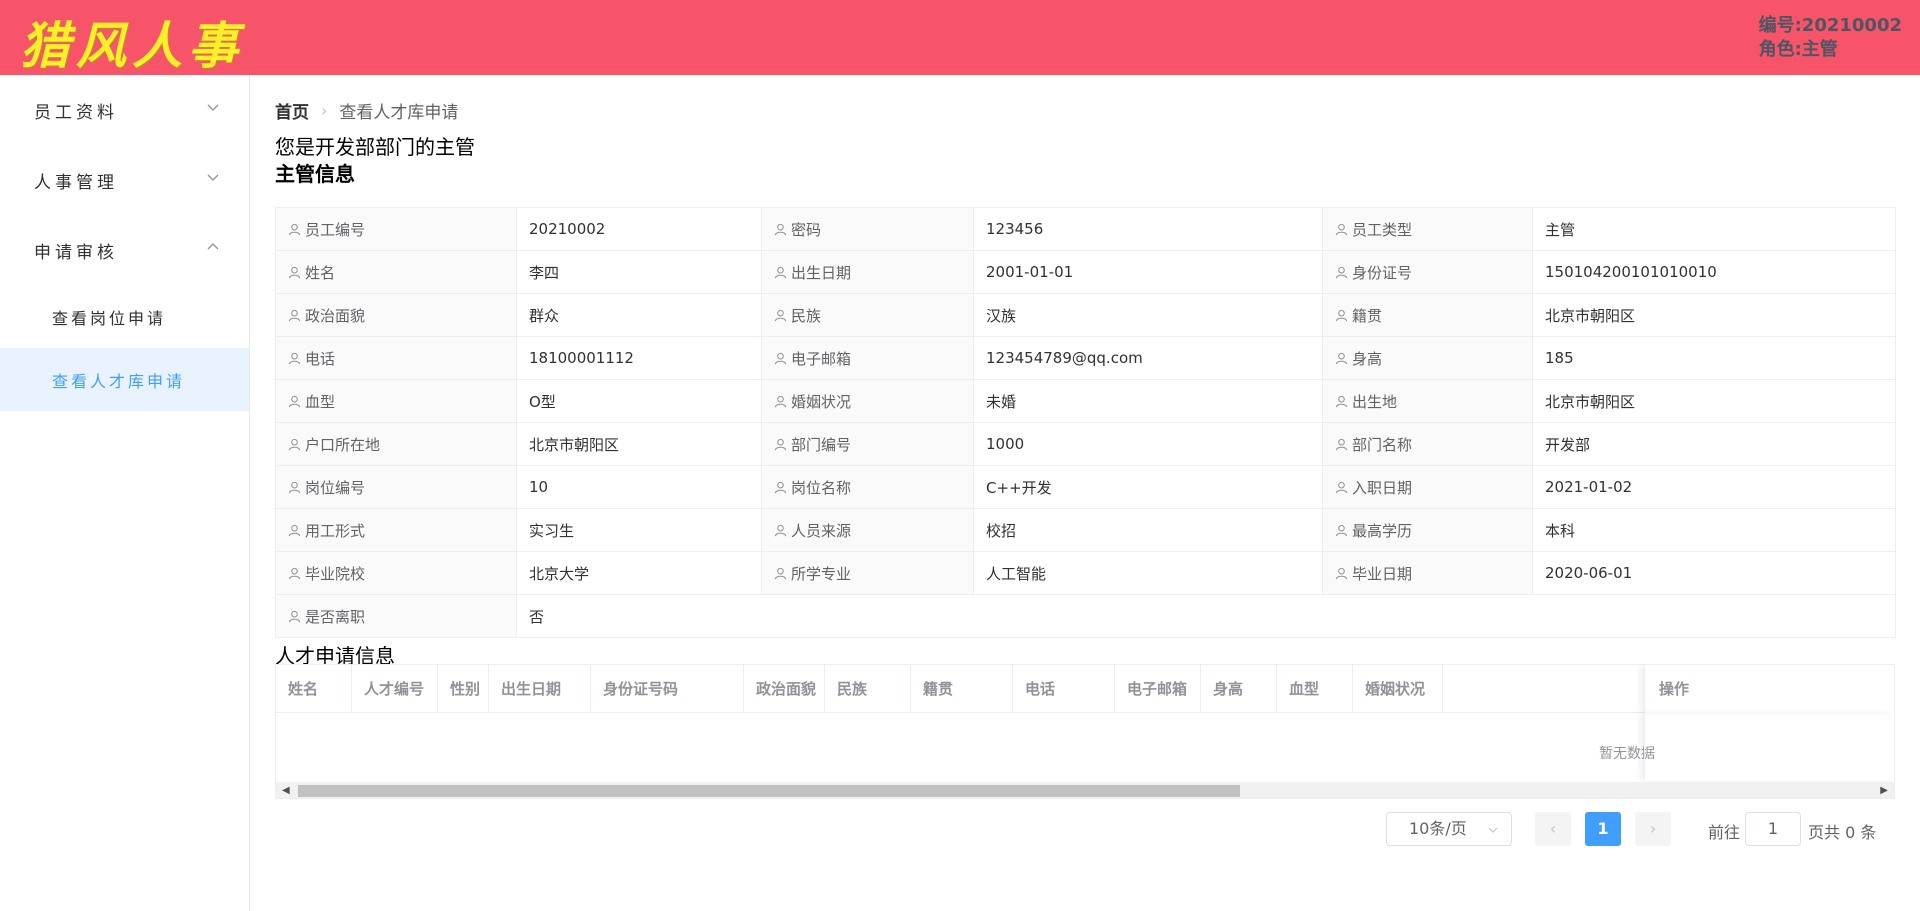 The height and width of the screenshot is (911, 1920). Describe the element at coordinates (1427, 444) in the screenshot. I see `info-label: 部门名称` at that location.